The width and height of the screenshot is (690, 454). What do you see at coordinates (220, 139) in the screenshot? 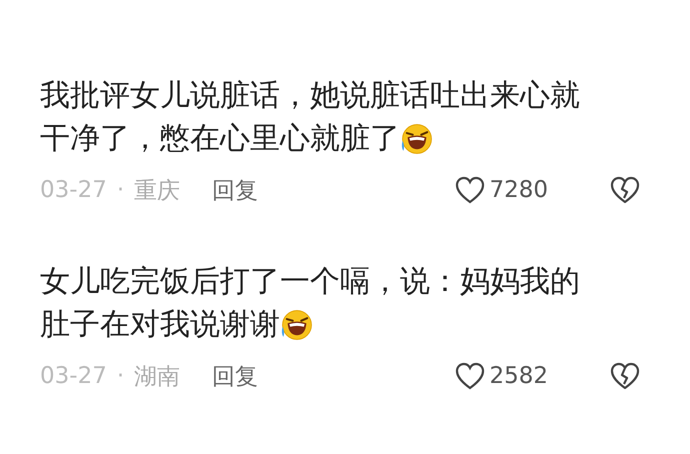
I see `comment-text: 干净了，憋在心里心就脏了` at bounding box center [220, 139].